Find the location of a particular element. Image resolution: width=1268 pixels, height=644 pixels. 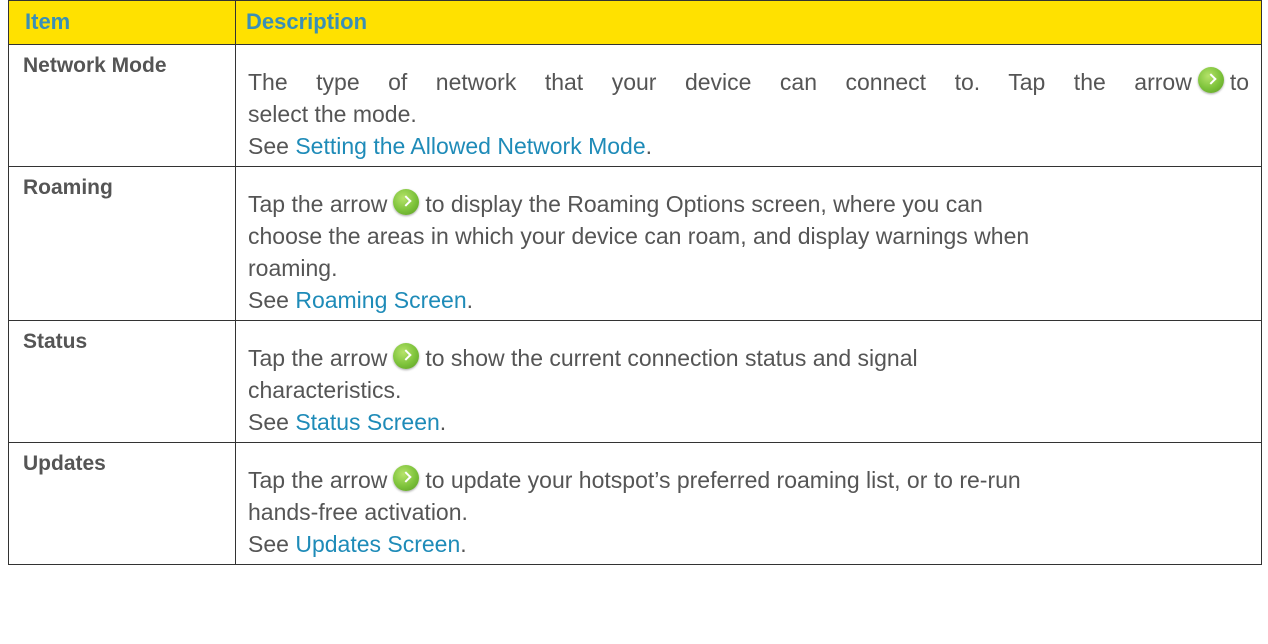

description-text: to is located at coordinates (1239, 82).